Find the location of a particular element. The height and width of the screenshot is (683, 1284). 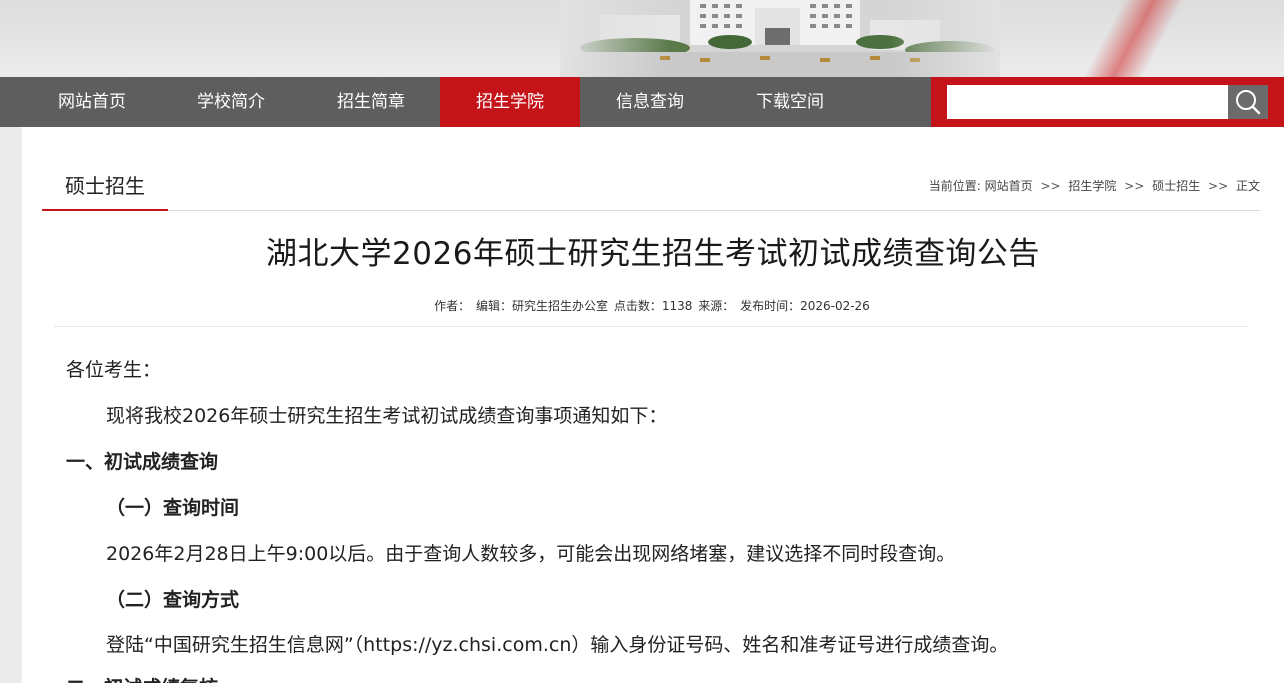

heading-score-review: 二、初试成绩复核 is located at coordinates (142, 678).